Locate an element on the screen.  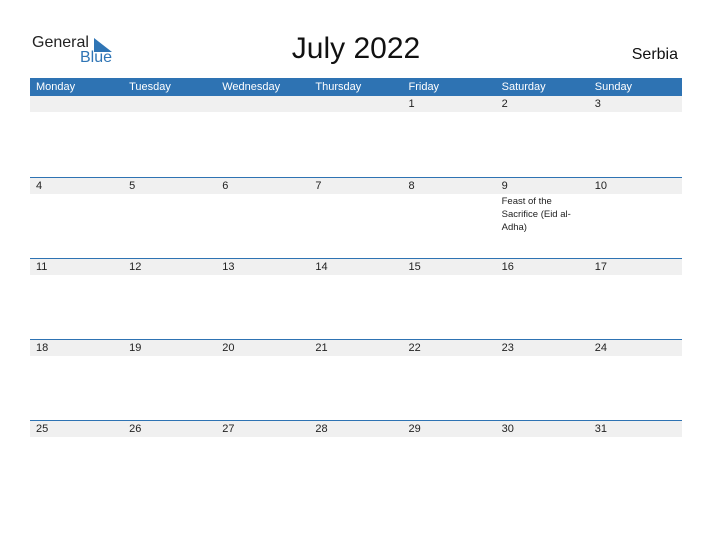
day-number: 30 is located at coordinates (507, 429).